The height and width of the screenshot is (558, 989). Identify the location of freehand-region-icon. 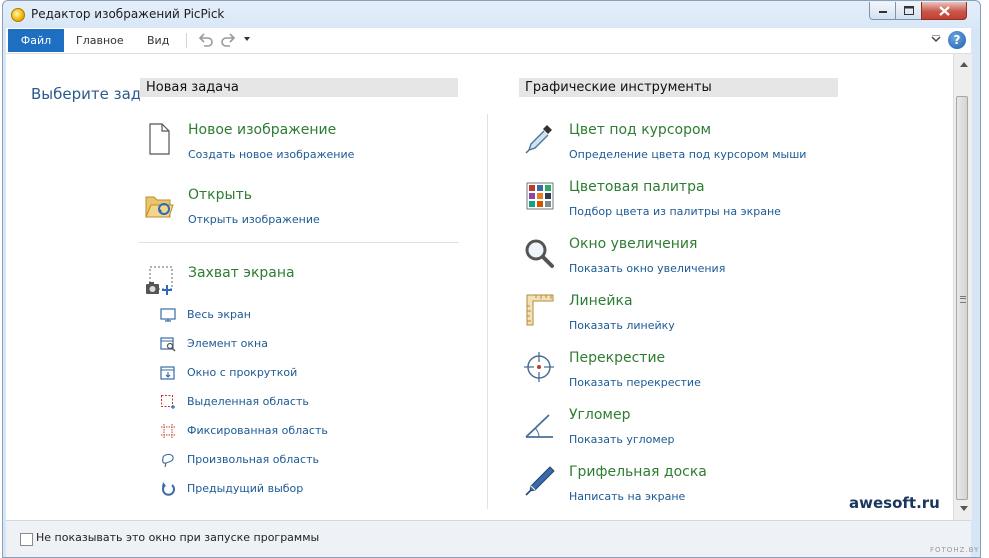
(168, 460).